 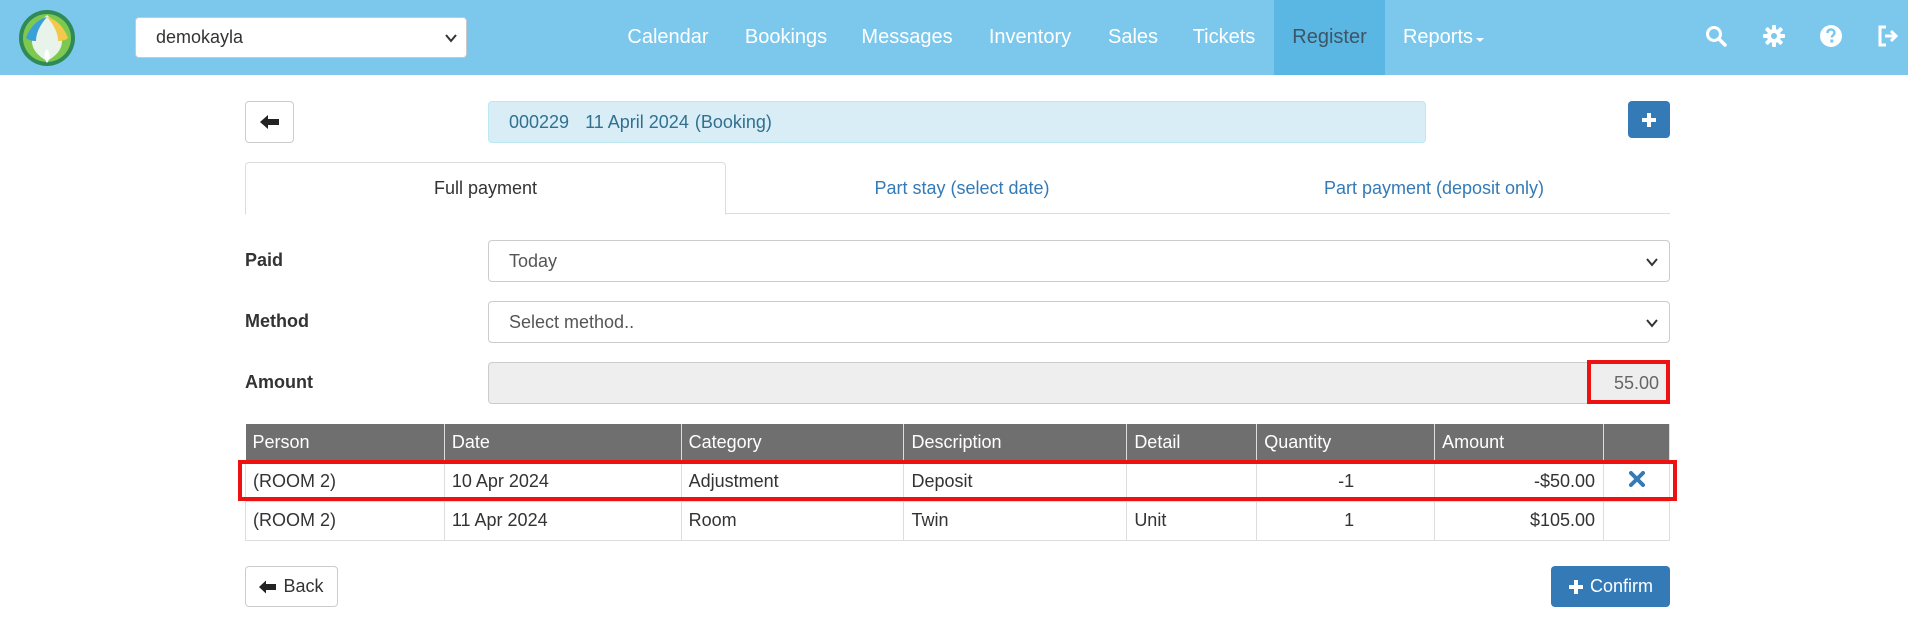 What do you see at coordinates (200, 37) in the screenshot?
I see `organization-select-value: demokayla` at bounding box center [200, 37].